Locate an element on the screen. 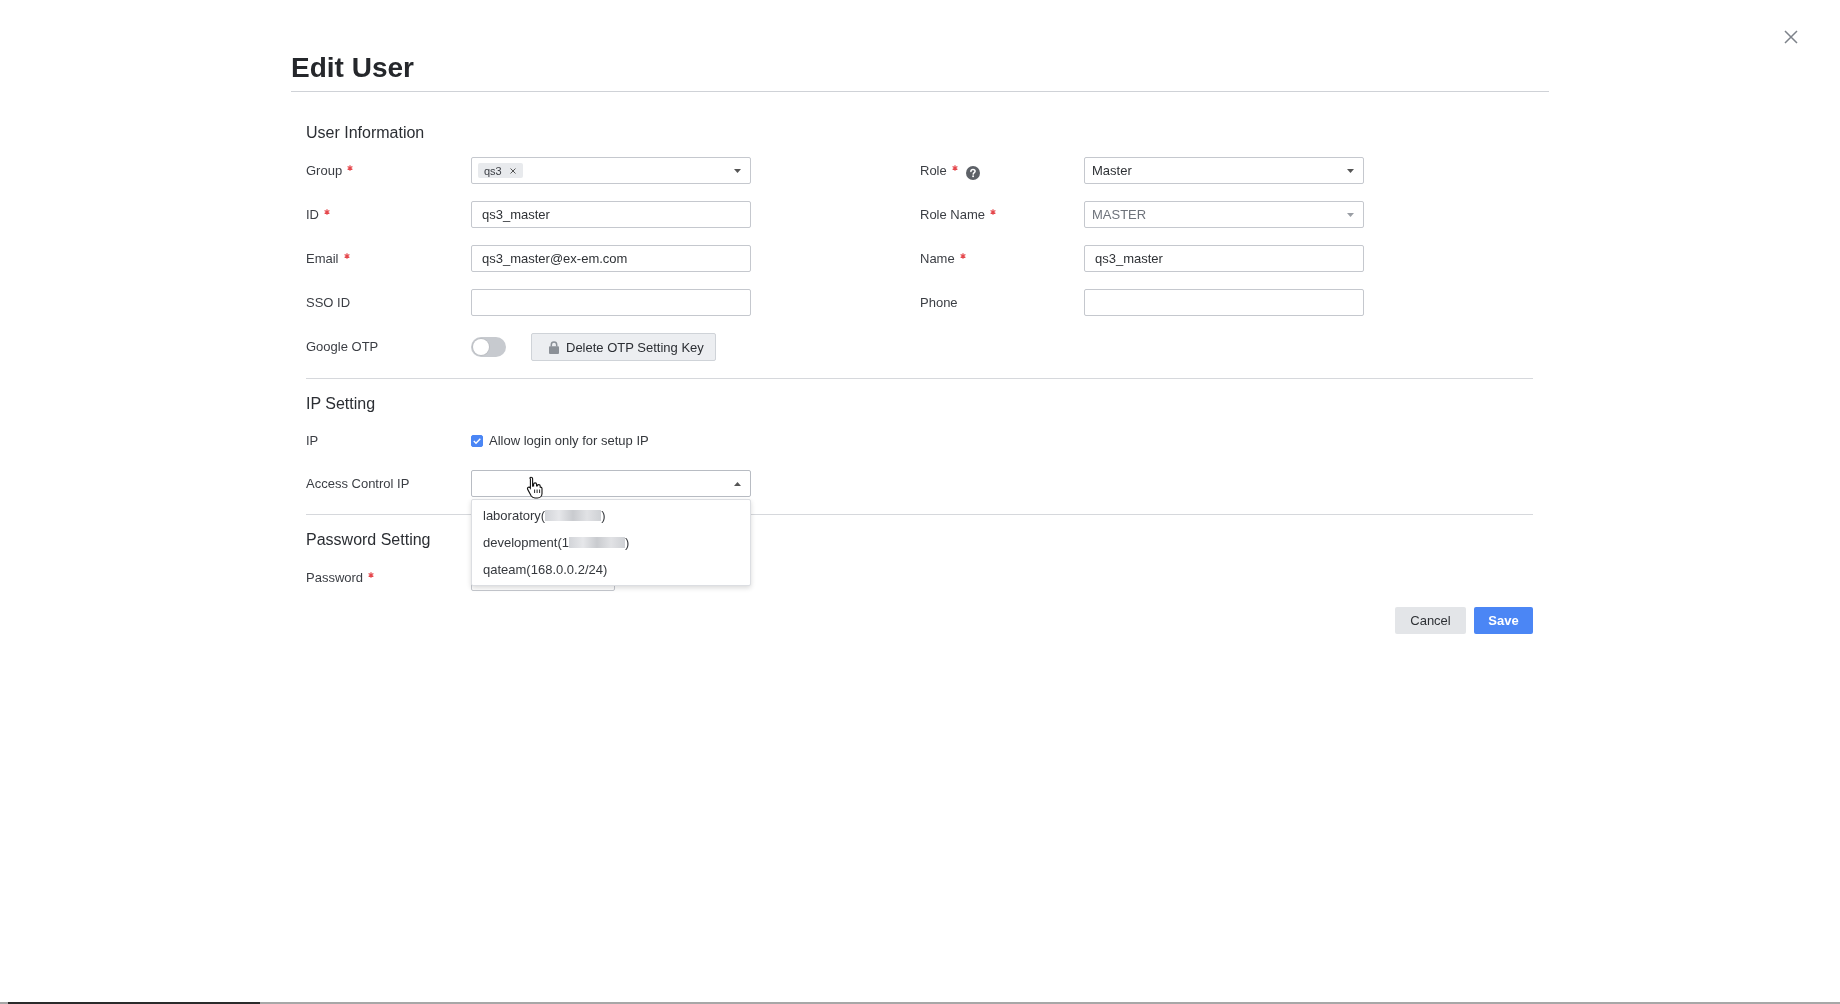  field-label: Group is located at coordinates (324, 170).